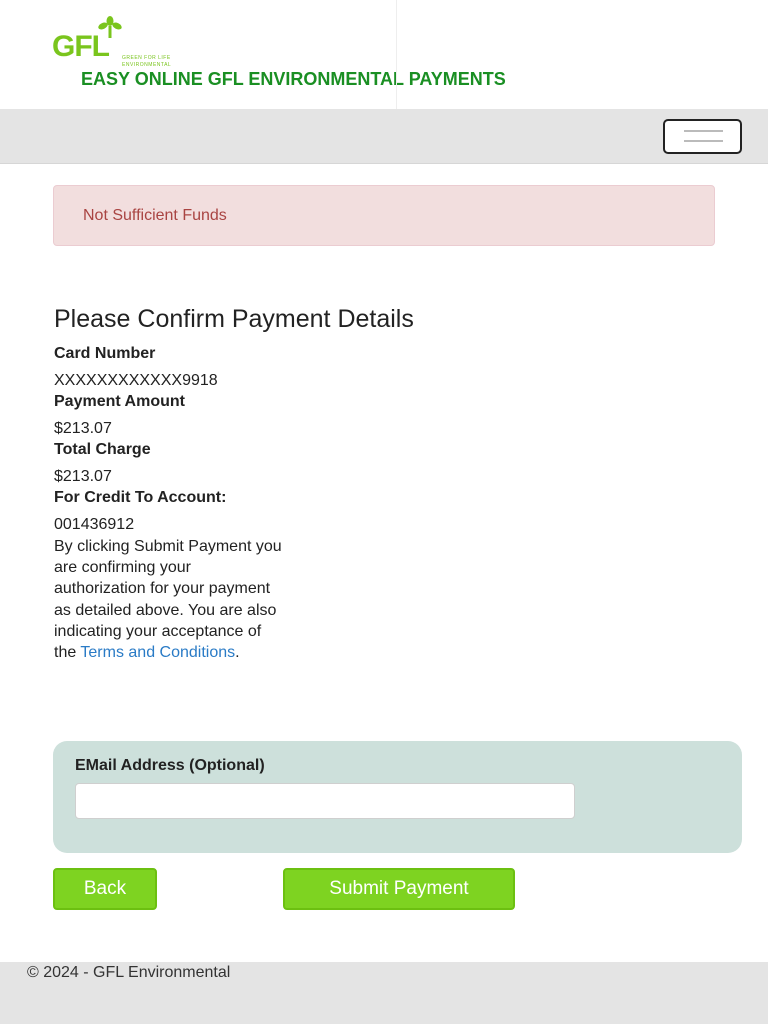  Describe the element at coordinates (155, 215) in the screenshot. I see `alert-message: Not Sufficient Funds` at that location.